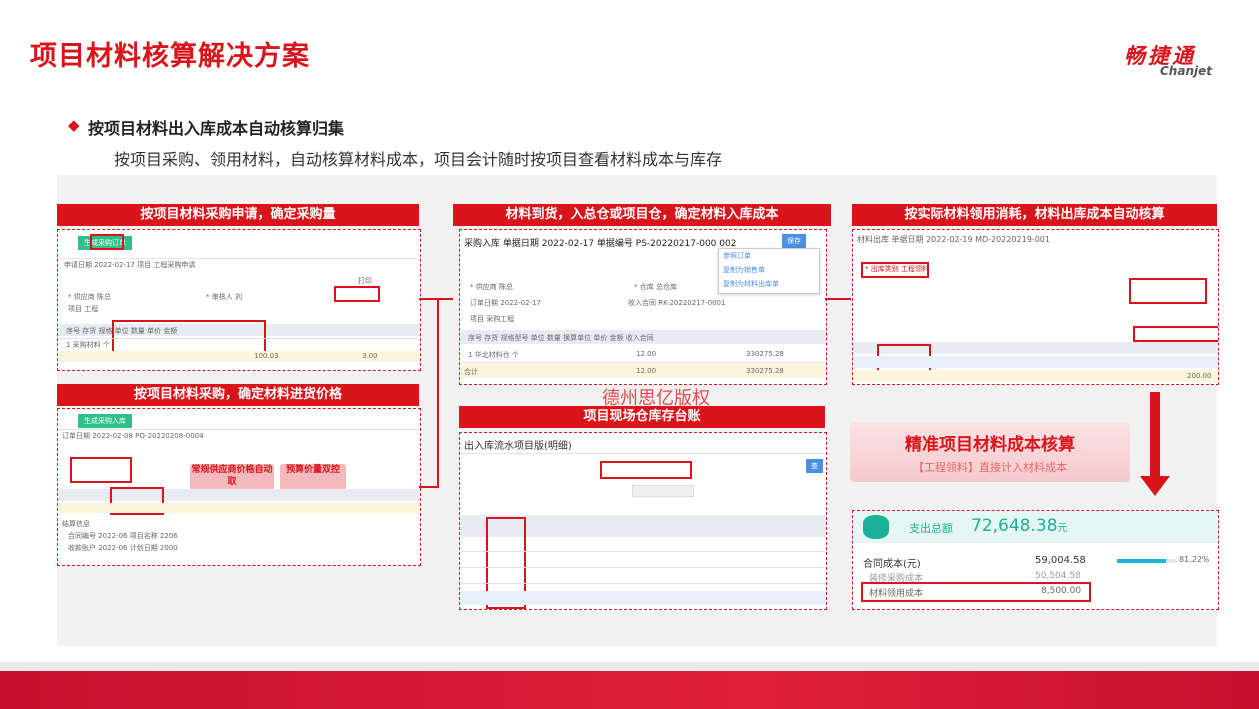 The width and height of the screenshot is (1259, 709). What do you see at coordinates (216, 128) in the screenshot?
I see `section-heading: 按项目材料出入库成本自动核算归集` at bounding box center [216, 128].